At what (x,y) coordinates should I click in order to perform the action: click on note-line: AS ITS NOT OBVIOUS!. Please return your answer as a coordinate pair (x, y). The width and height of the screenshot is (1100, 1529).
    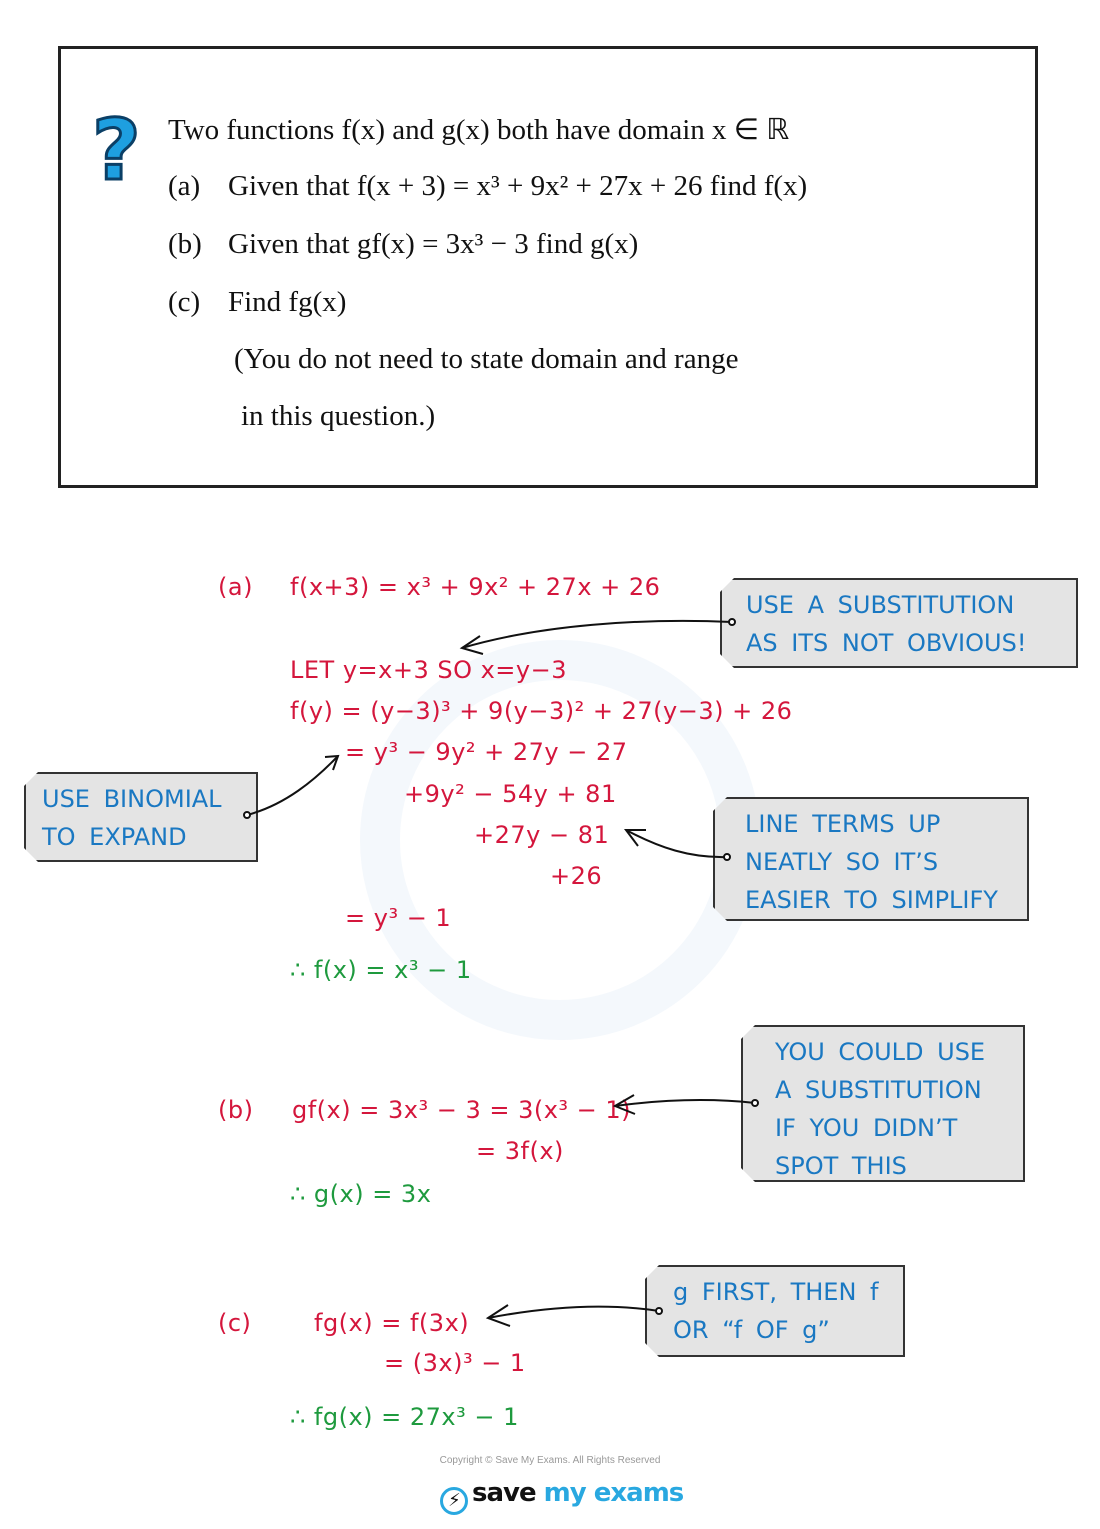
    Looking at the image, I should click on (886, 643).